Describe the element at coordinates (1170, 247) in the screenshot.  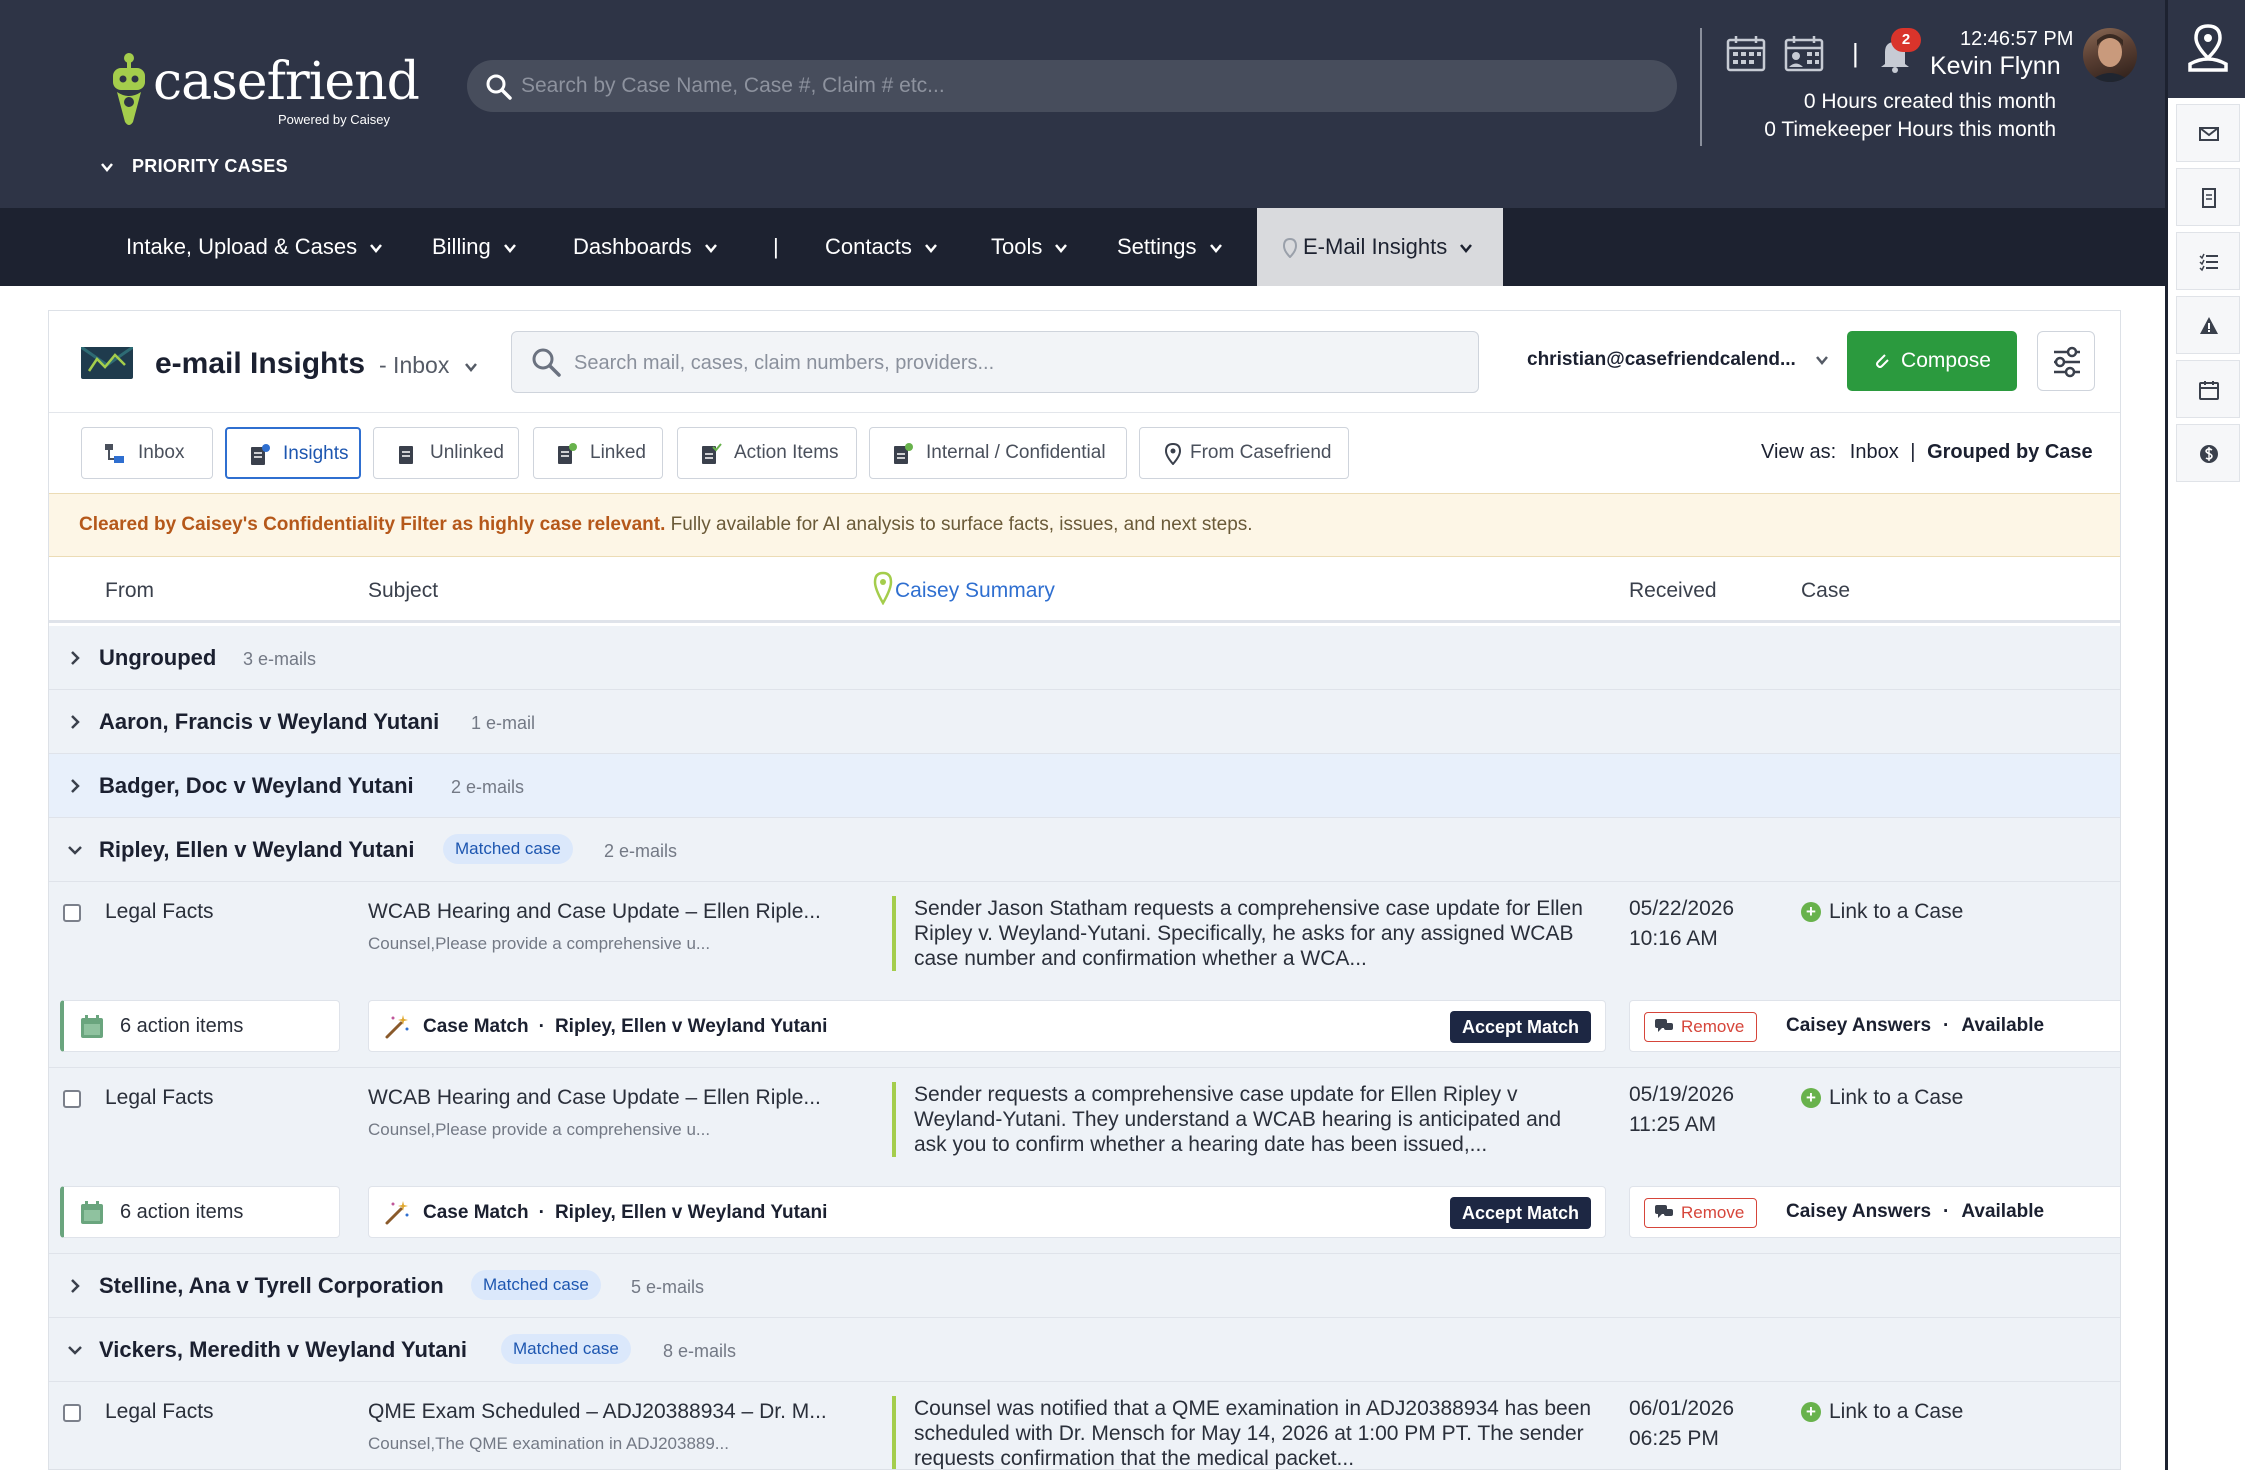
I see `nav-settings: Settings` at that location.